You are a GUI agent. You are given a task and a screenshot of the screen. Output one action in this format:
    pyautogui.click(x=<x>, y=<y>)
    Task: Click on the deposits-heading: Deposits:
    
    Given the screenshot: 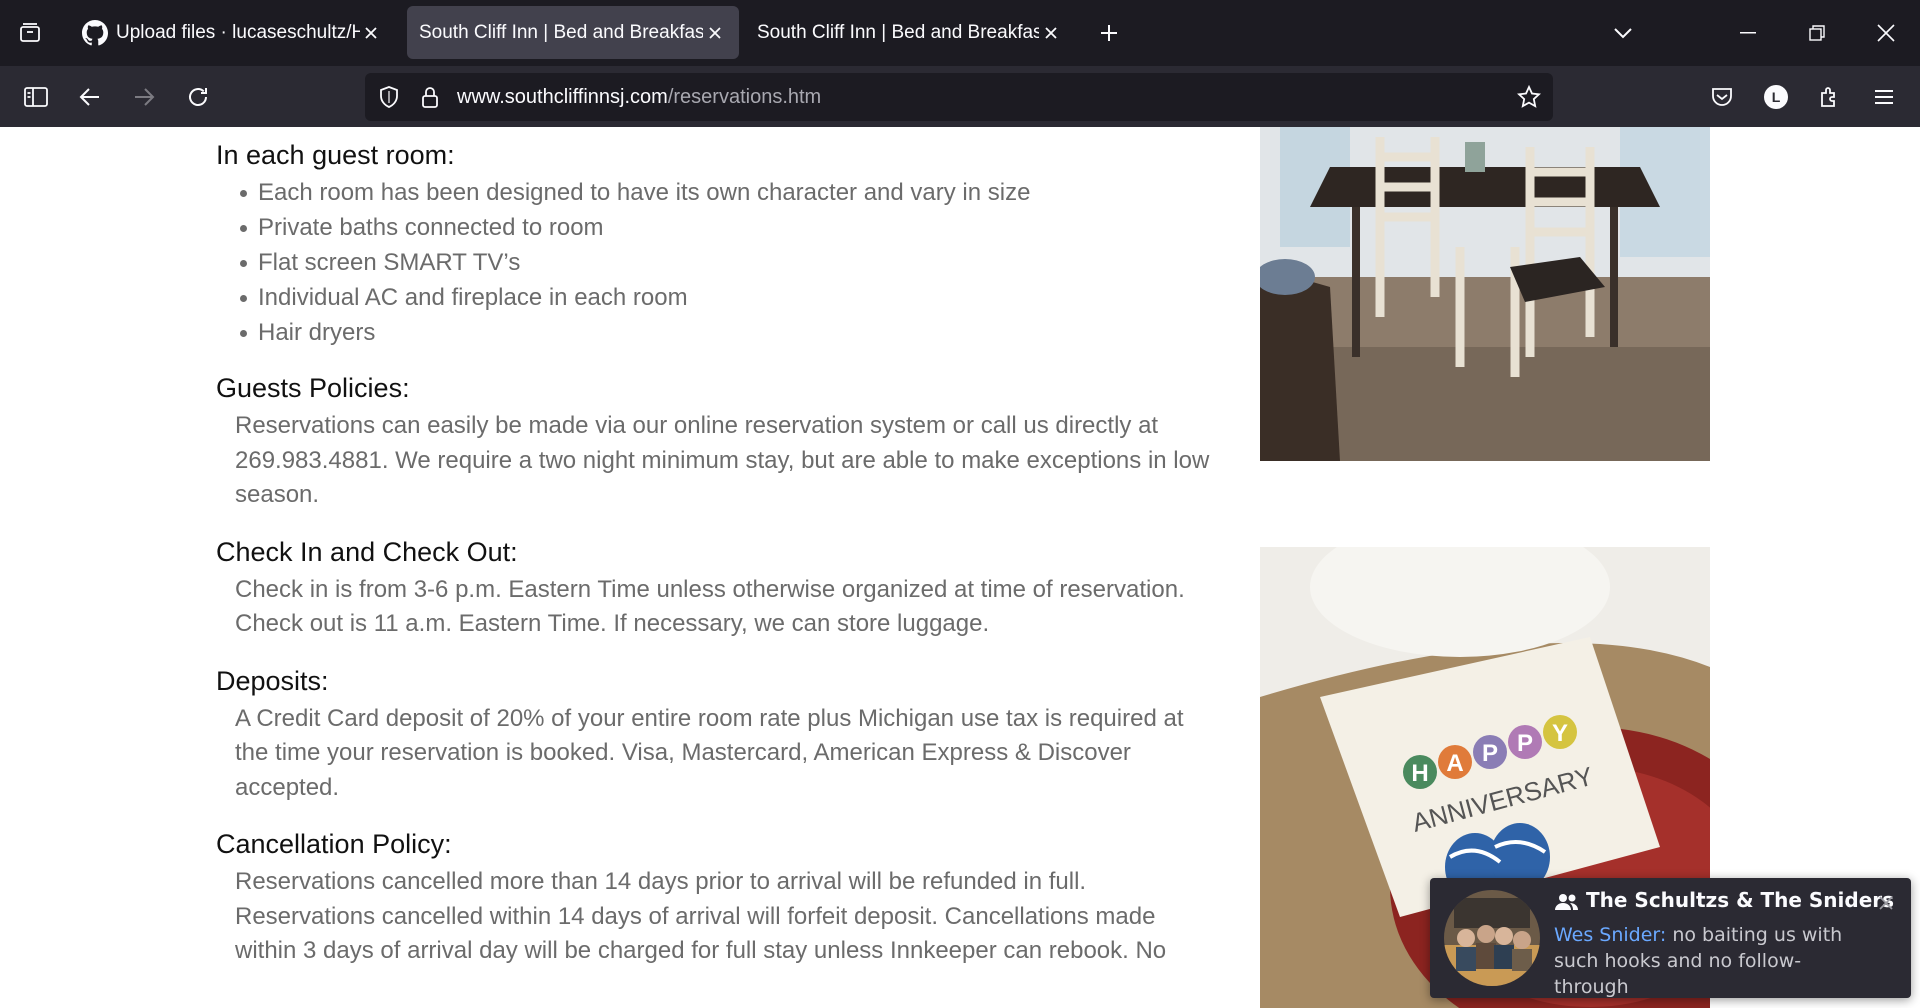 What is the action you would take?
    pyautogui.click(x=272, y=680)
    